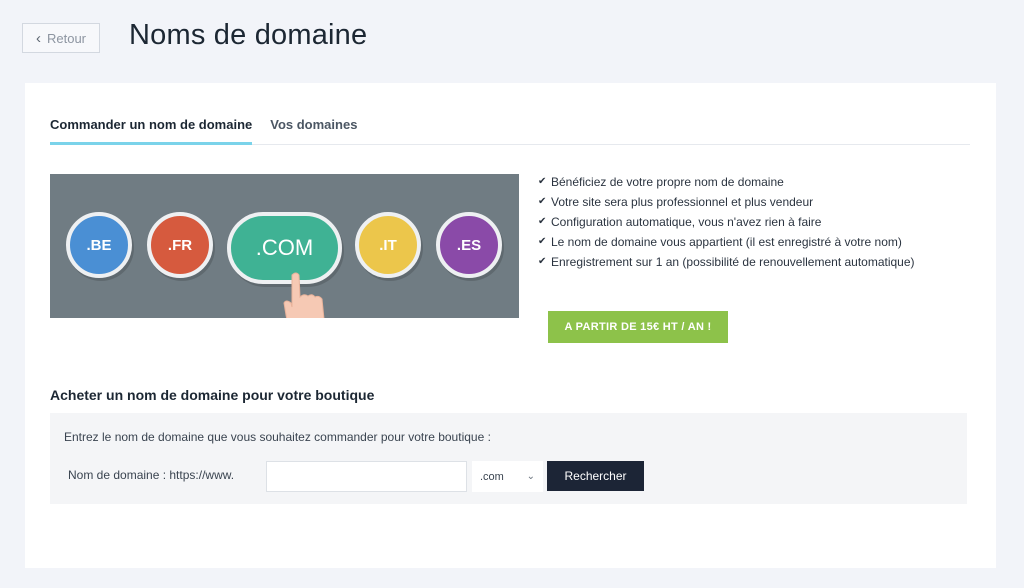  What do you see at coordinates (492, 476) in the screenshot?
I see `tld-selected-value: .com` at bounding box center [492, 476].